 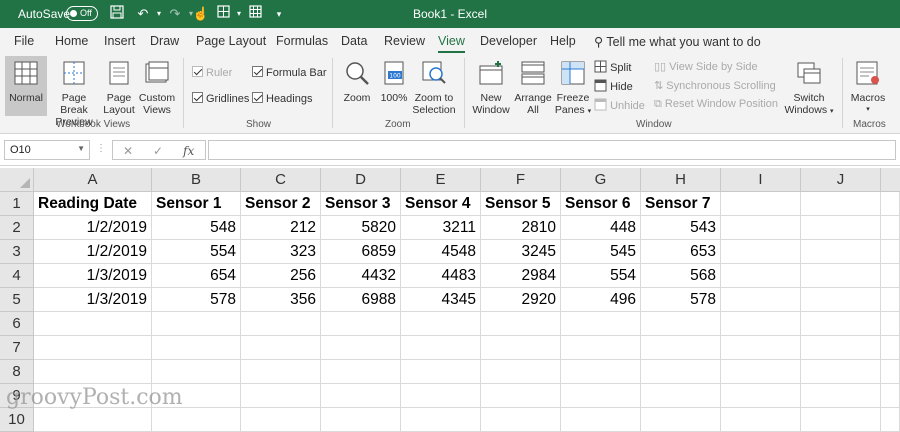 I want to click on cell-j1, so click(x=841, y=204).